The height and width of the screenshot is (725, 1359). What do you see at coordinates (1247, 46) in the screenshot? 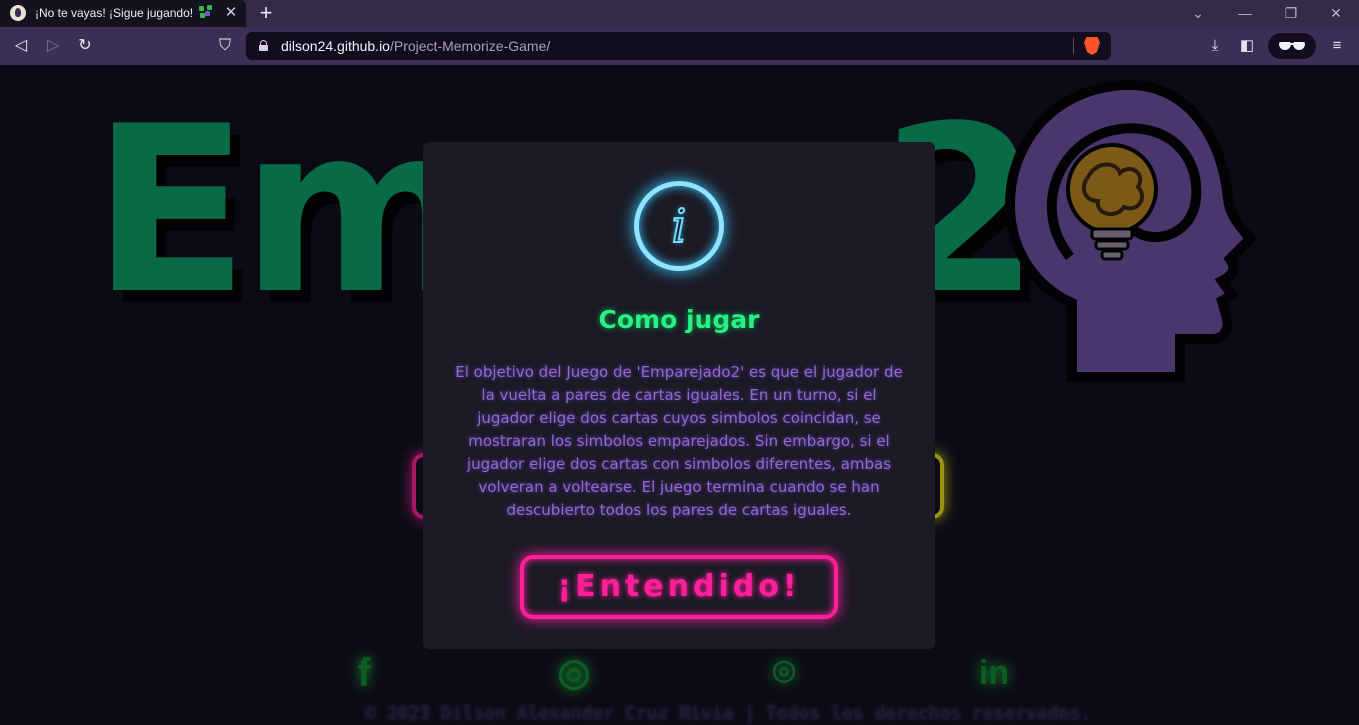
I see `sidebar-icon: ◧` at bounding box center [1247, 46].